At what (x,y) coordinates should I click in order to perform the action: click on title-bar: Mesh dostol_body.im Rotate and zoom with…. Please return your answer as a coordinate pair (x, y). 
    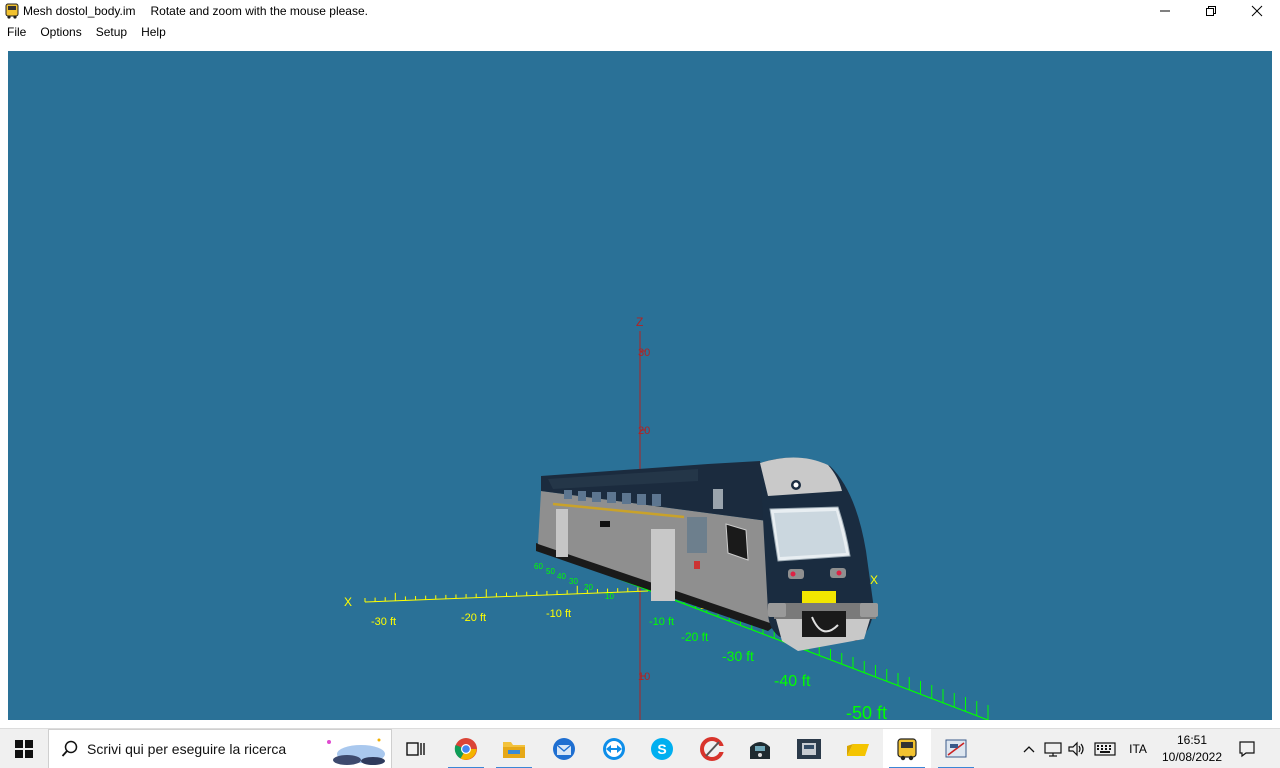
    Looking at the image, I should click on (640, 11).